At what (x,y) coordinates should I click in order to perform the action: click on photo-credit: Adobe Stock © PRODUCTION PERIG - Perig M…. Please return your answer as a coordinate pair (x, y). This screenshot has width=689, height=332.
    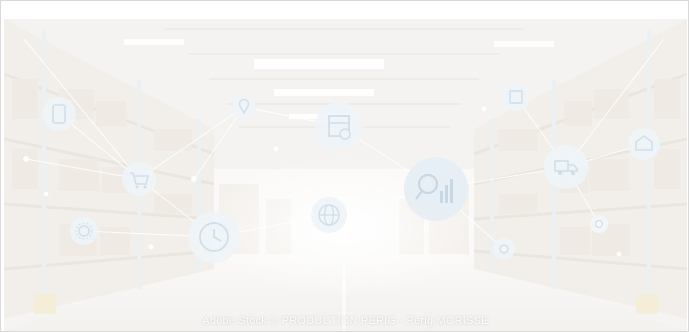
    Looking at the image, I should click on (345, 321).